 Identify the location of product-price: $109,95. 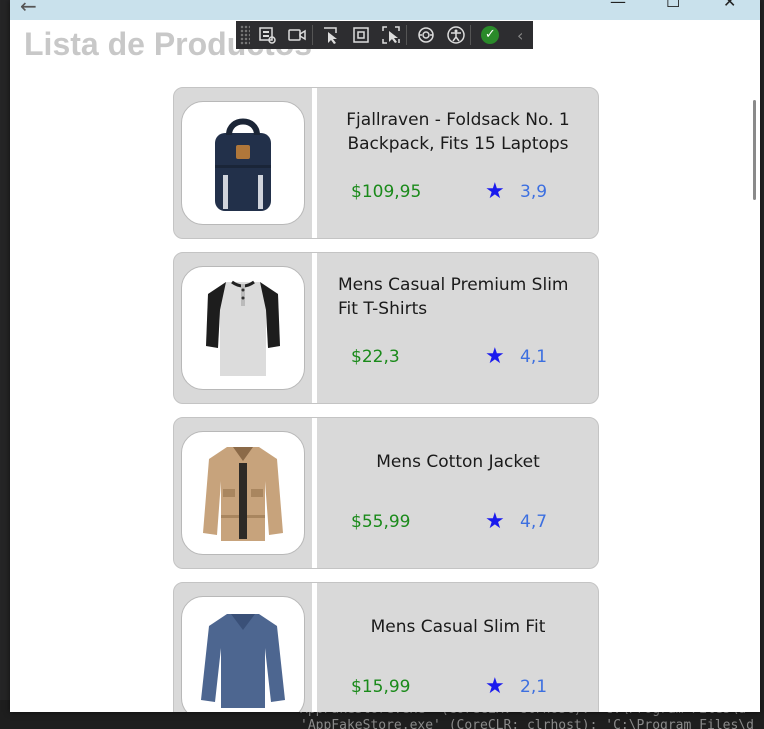
(386, 192).